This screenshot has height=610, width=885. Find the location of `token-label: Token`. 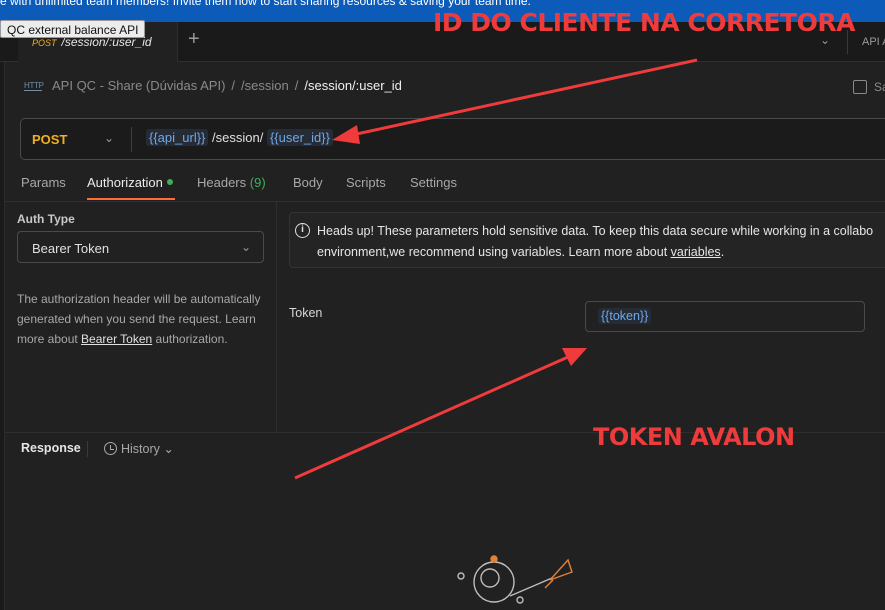

token-label: Token is located at coordinates (306, 313).